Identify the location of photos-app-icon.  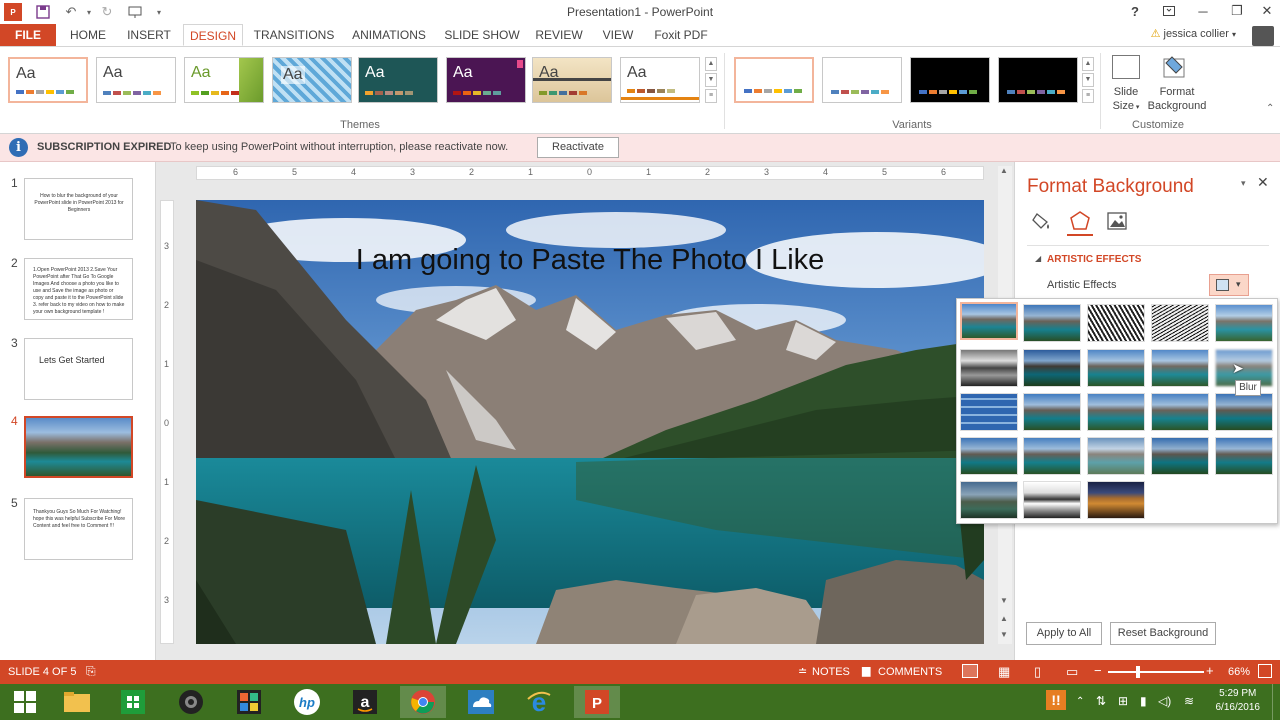
(249, 702).